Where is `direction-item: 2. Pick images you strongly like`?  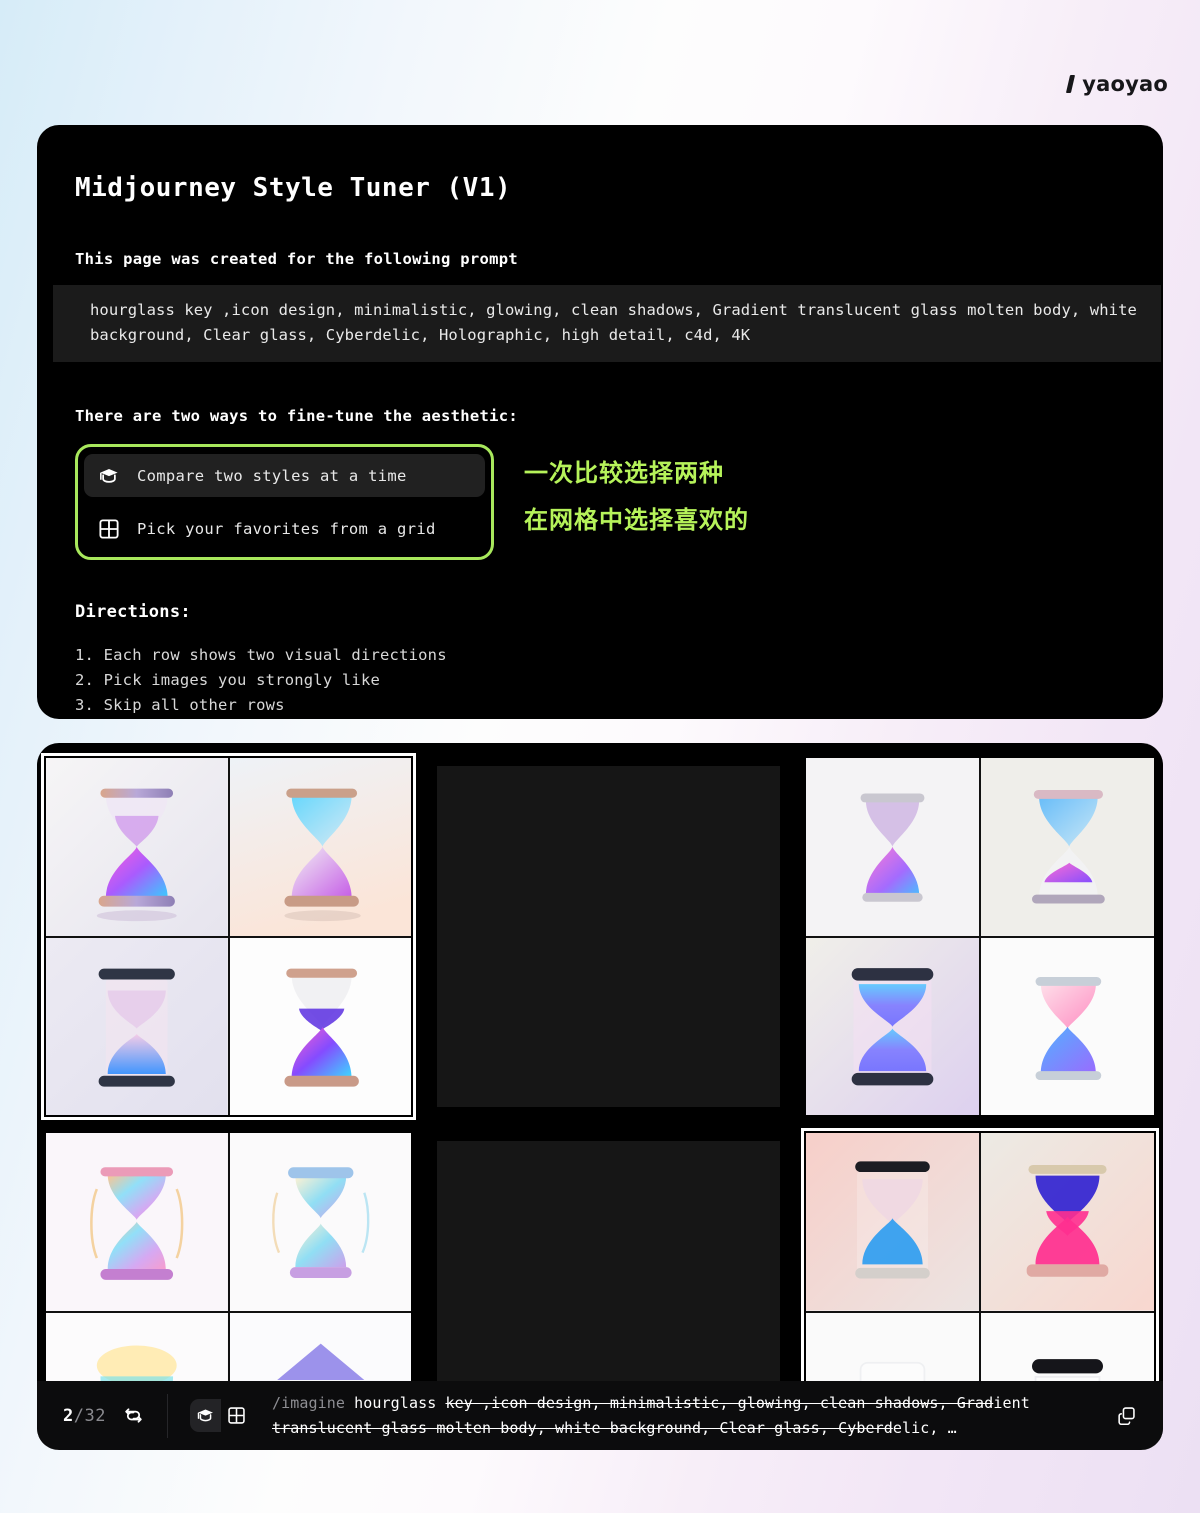 direction-item: 2. Pick images you strongly like is located at coordinates (228, 680).